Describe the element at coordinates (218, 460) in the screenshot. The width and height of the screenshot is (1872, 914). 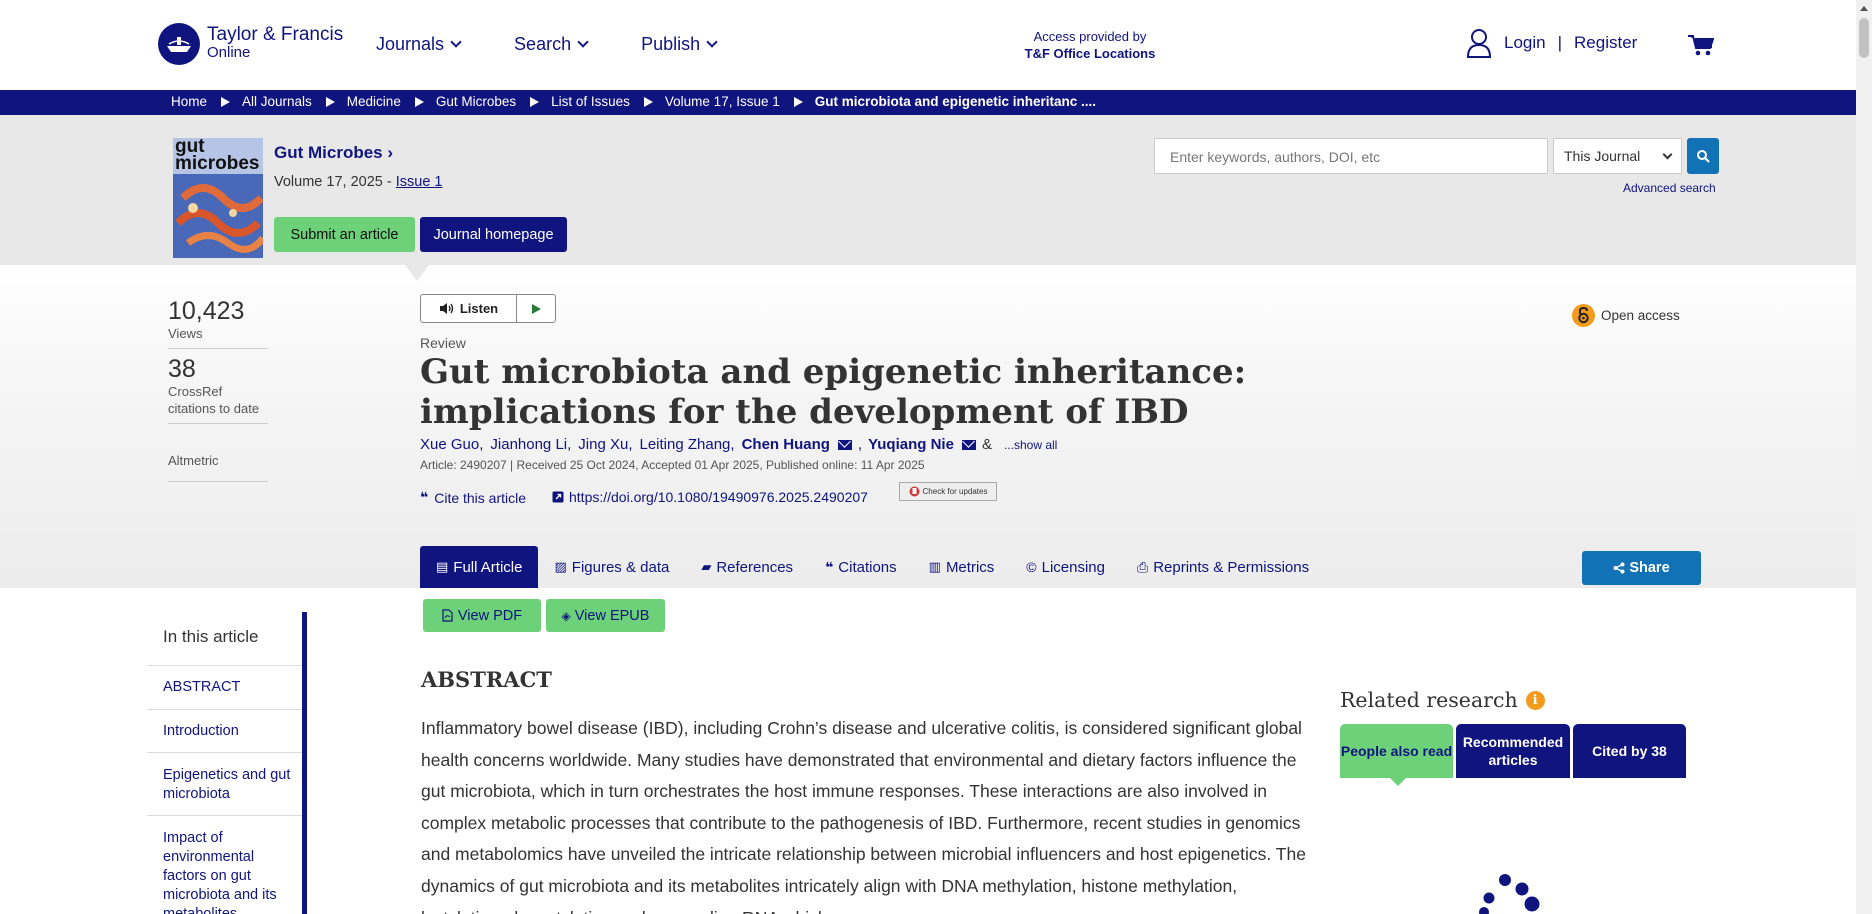
I see `altmetric-label: Altmetric` at that location.